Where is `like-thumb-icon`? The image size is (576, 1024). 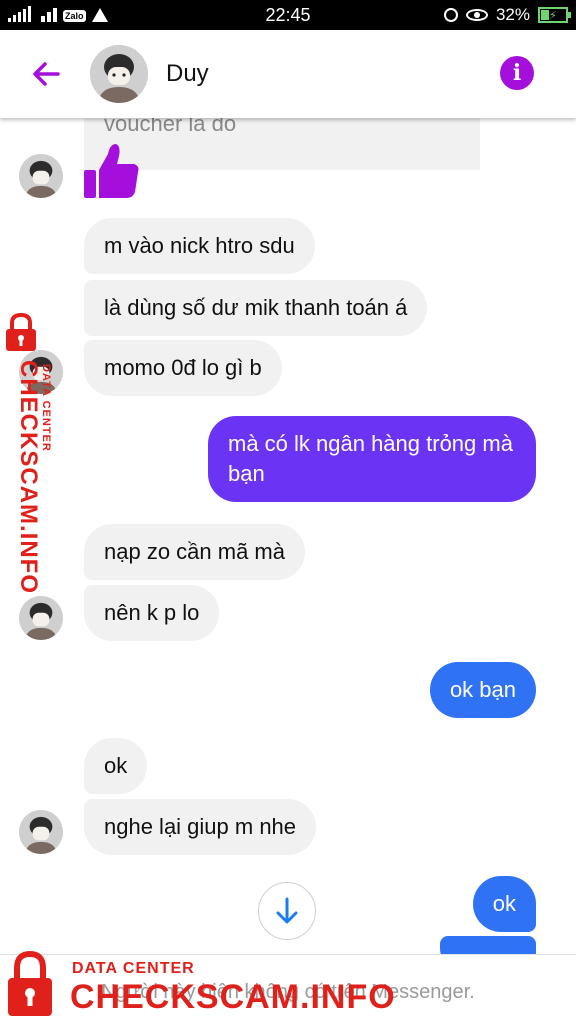
like-thumb-icon is located at coordinates (112, 170).